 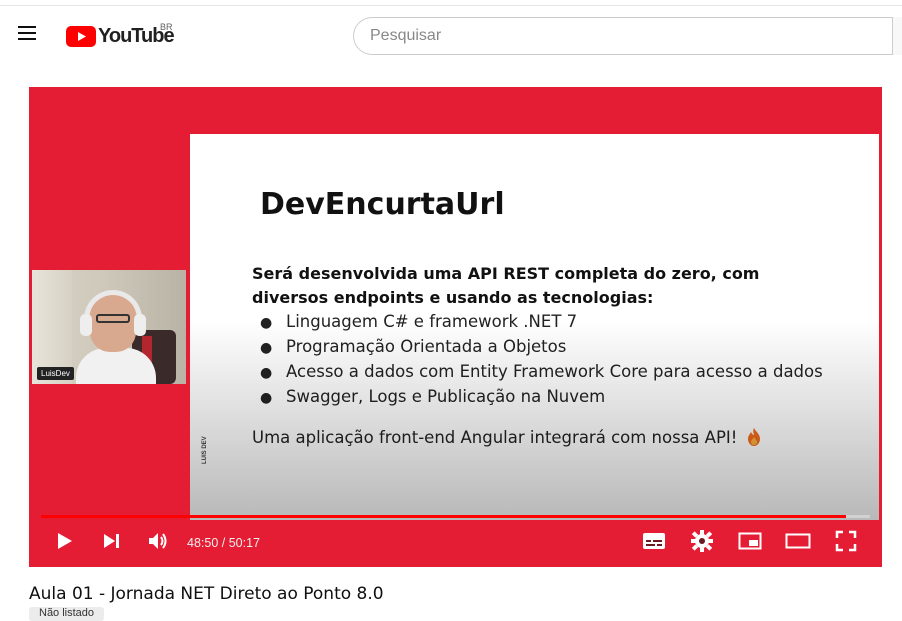 I want to click on youtube-logo-icon, so click(x=81, y=36).